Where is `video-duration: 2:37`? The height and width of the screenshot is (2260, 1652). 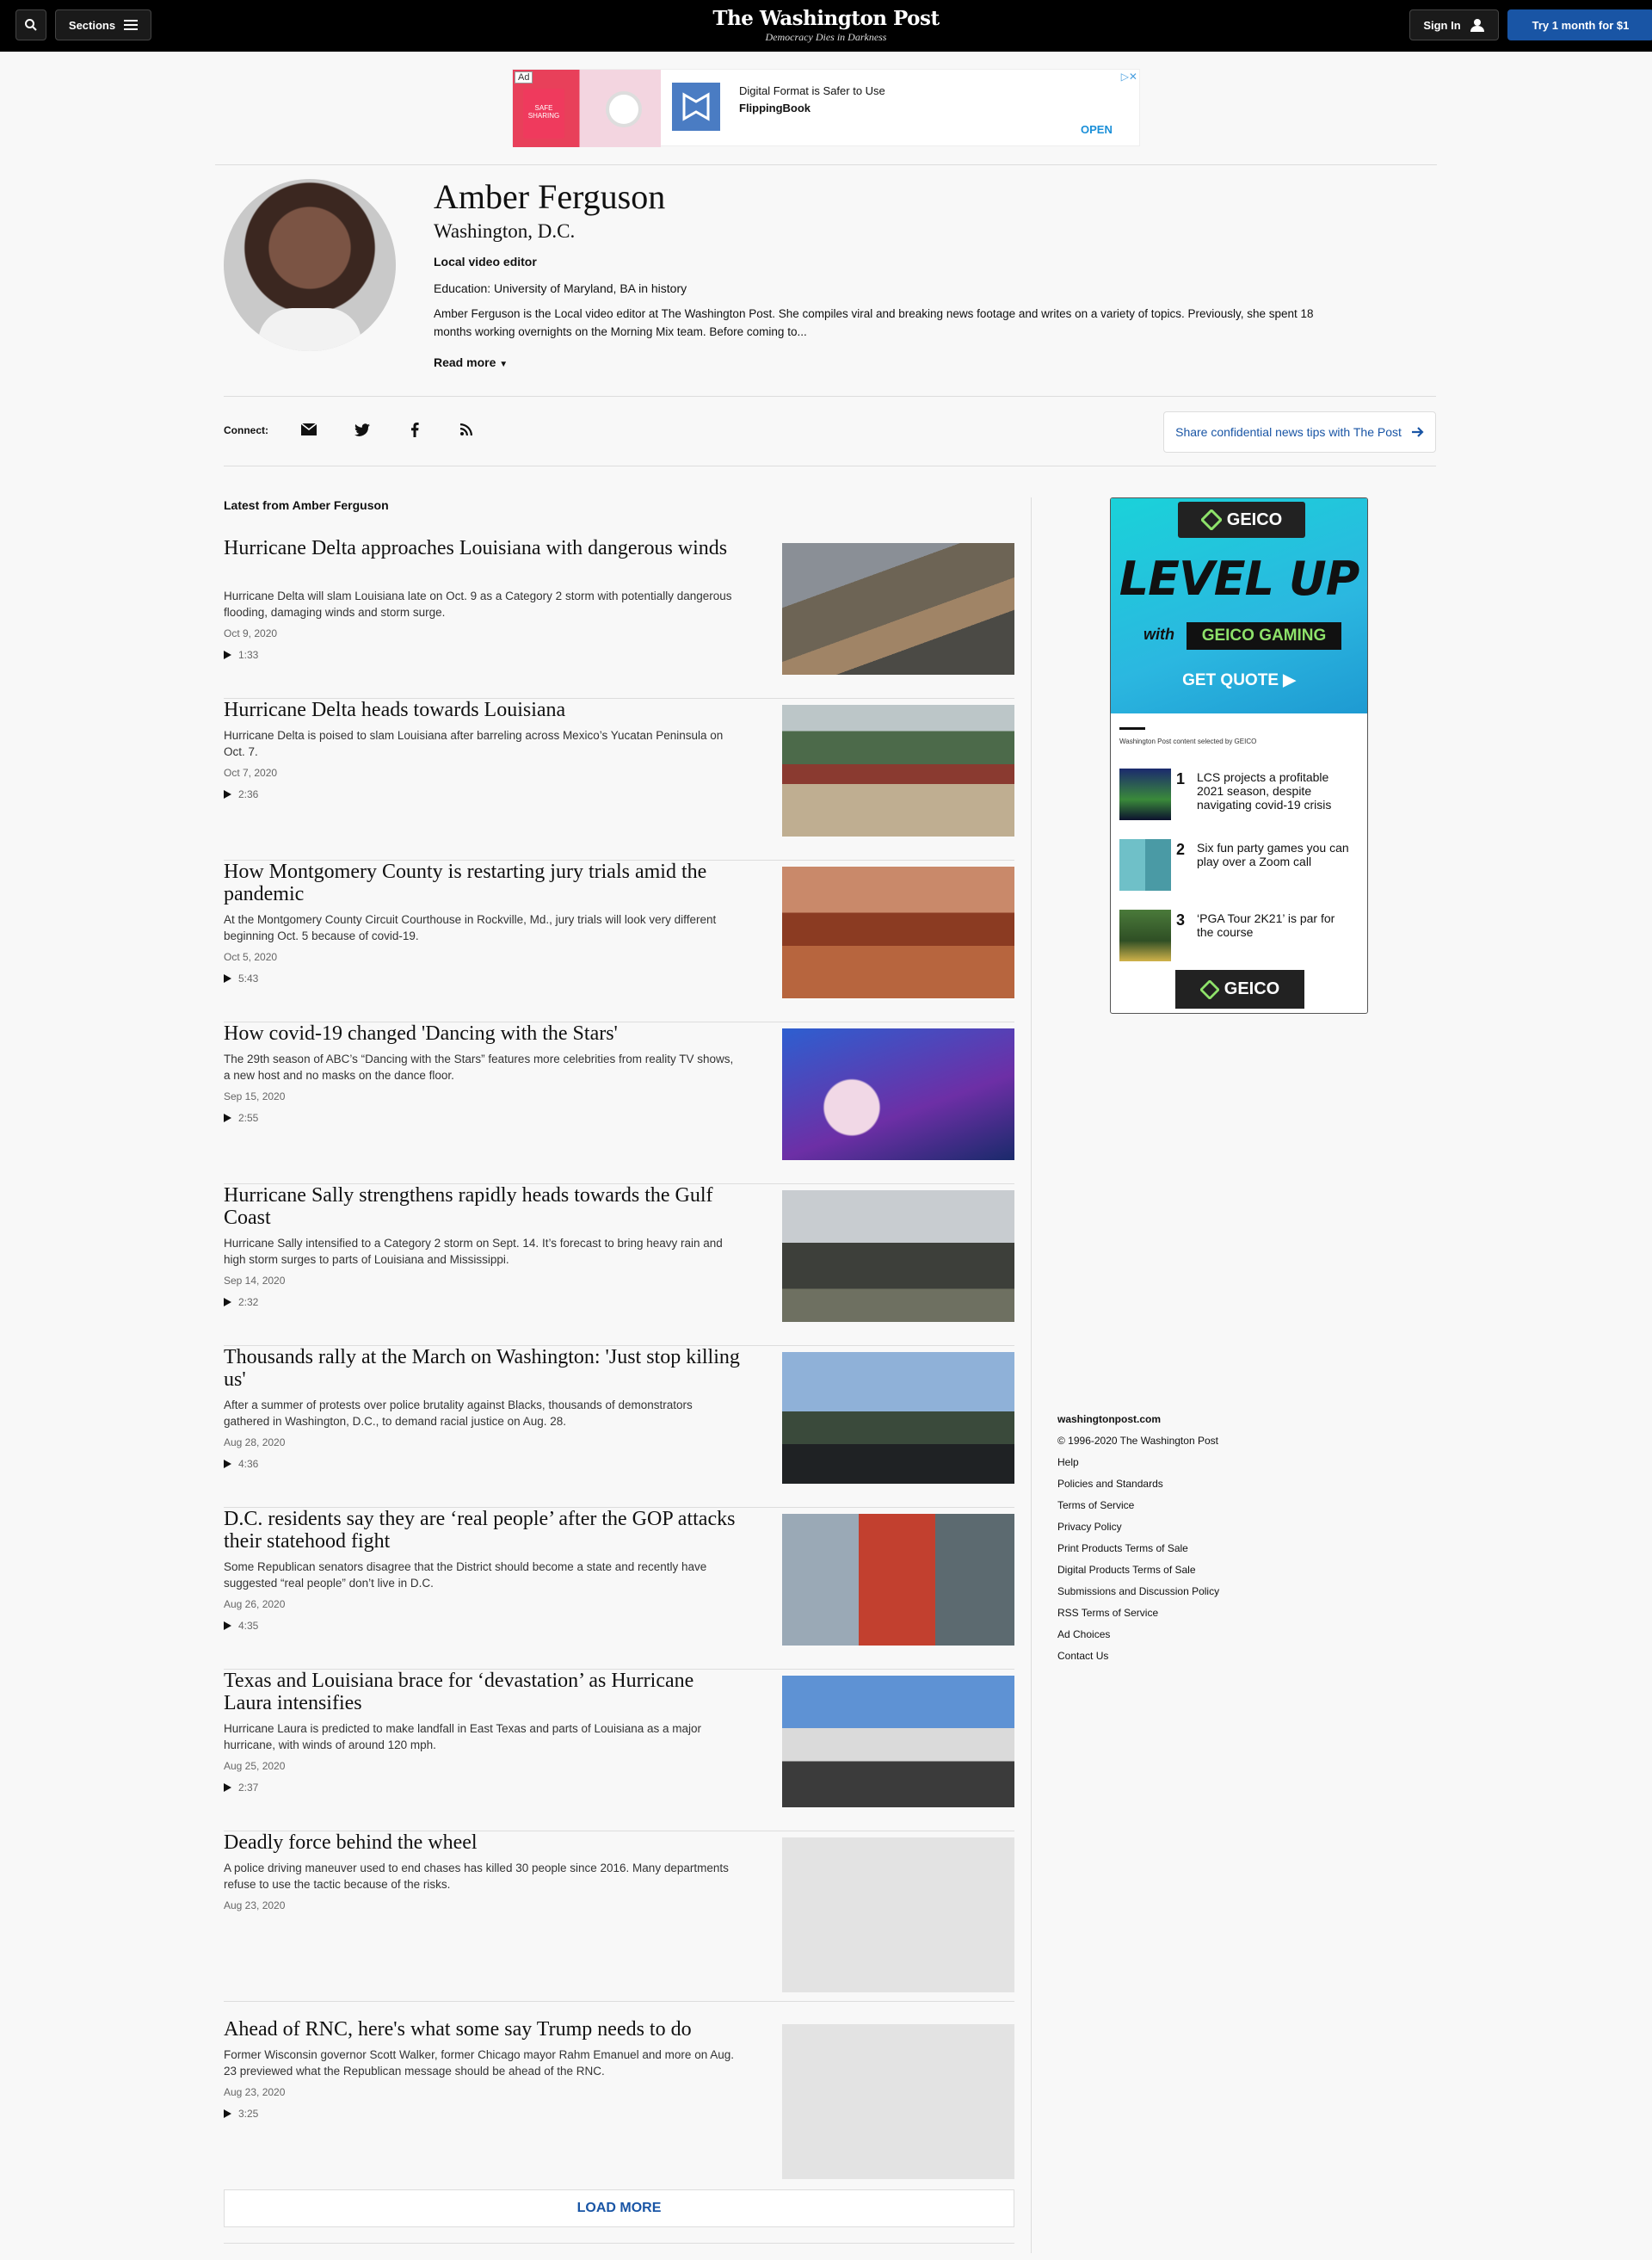
video-duration: 2:37 is located at coordinates (241, 1787).